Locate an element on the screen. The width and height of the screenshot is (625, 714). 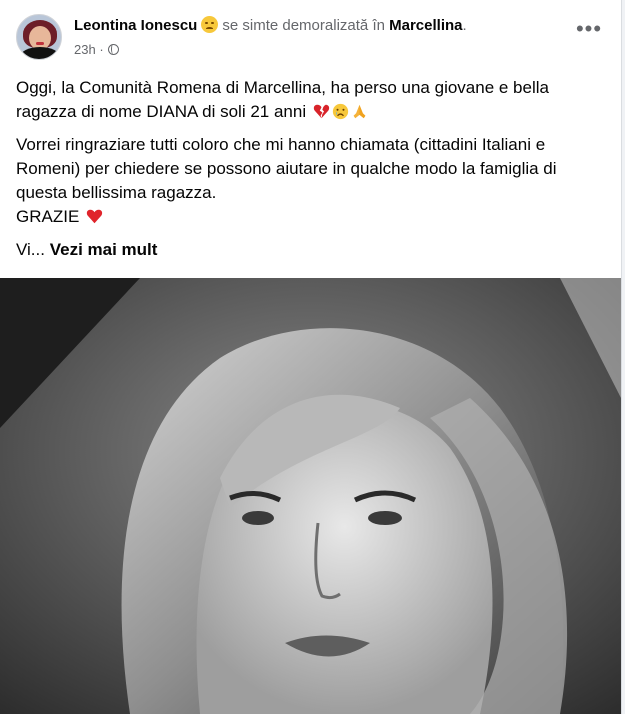
author-name: Leontina Ionescu is located at coordinates (135, 25).